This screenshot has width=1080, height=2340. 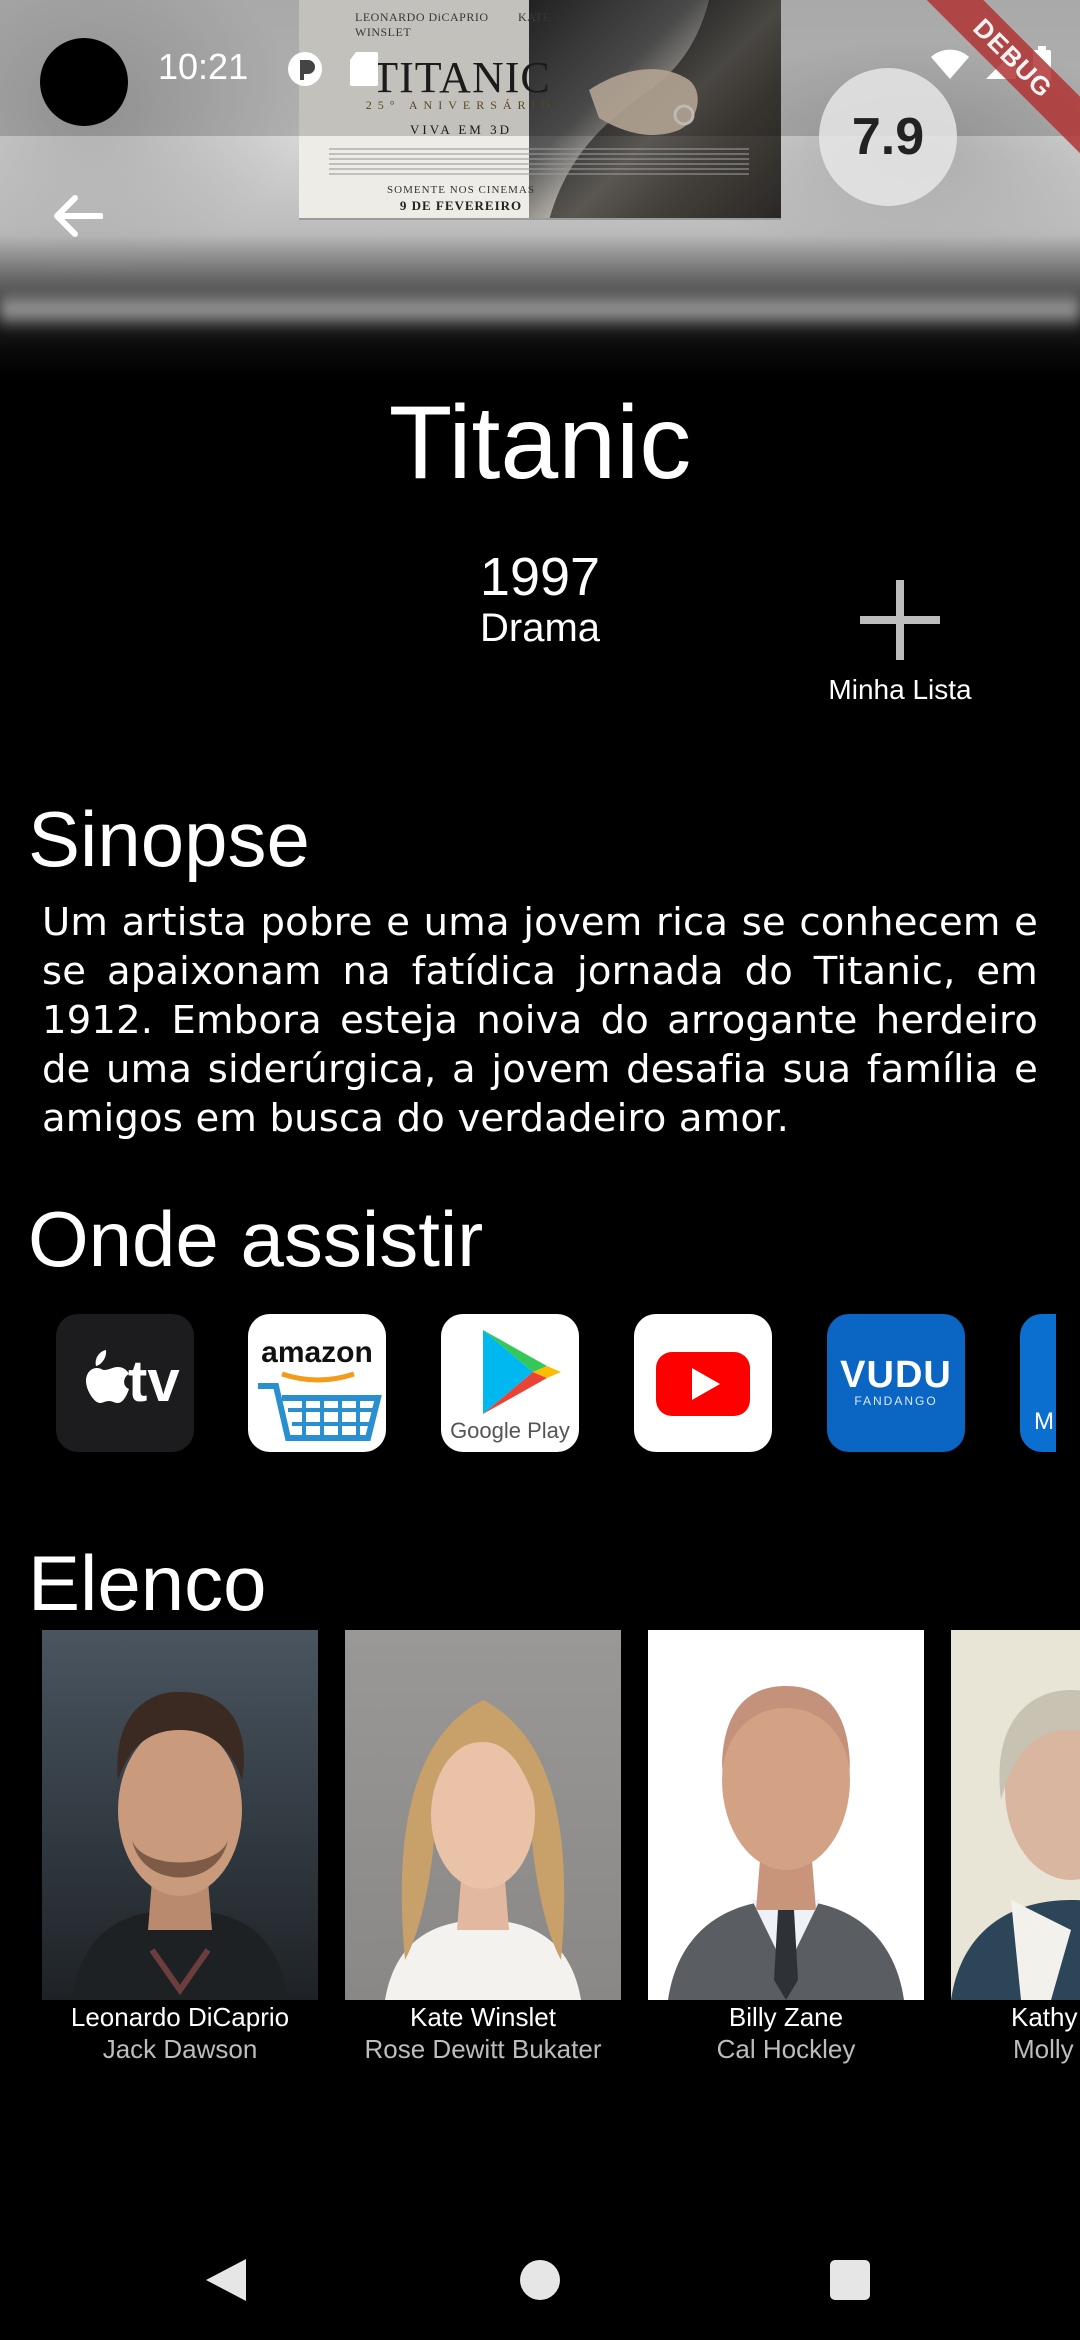 I want to click on rating-badge: 7.9, so click(x=888, y=137).